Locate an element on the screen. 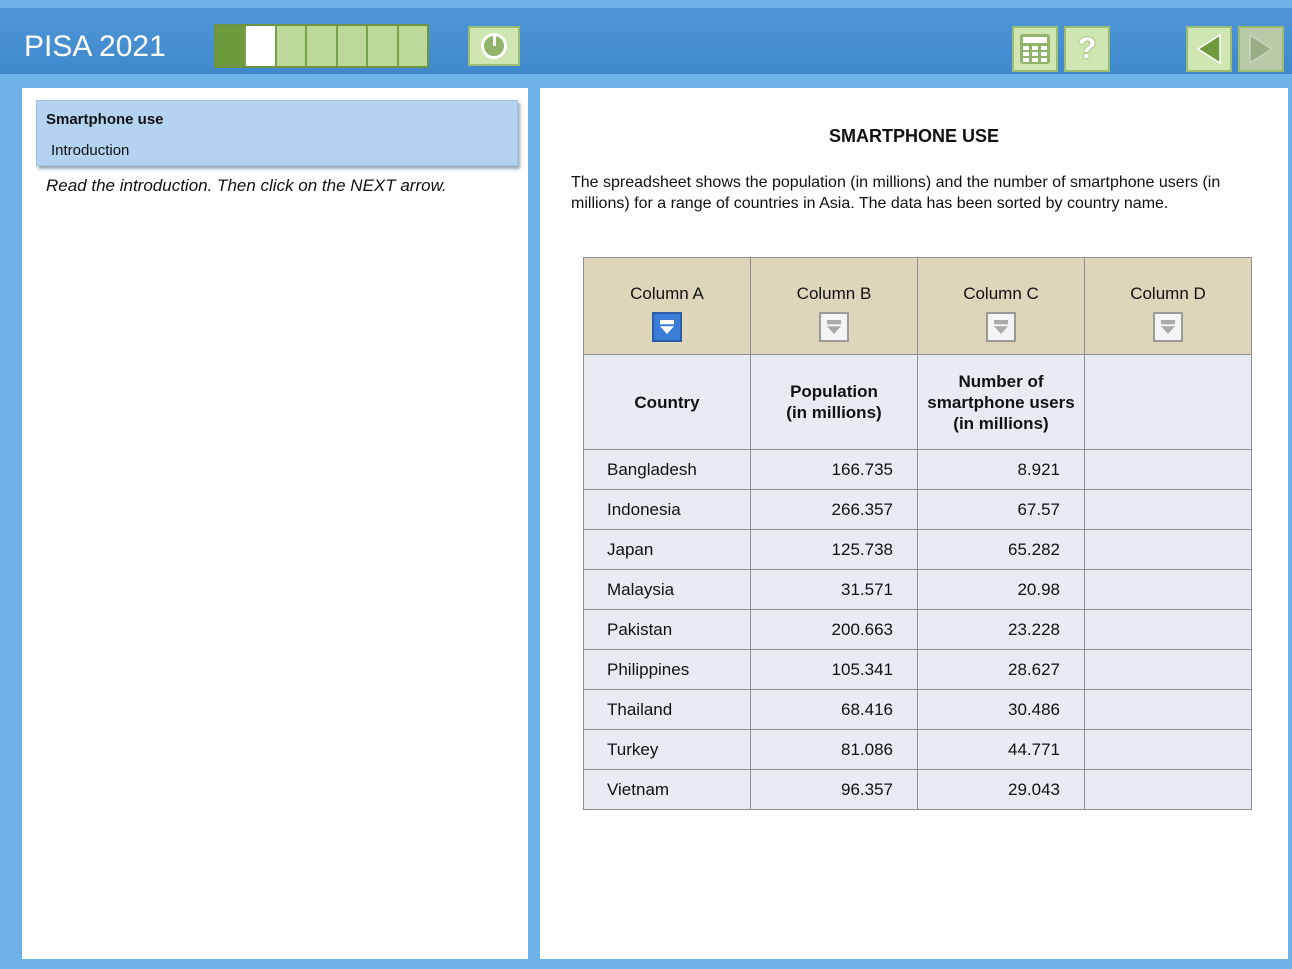 The width and height of the screenshot is (1292, 969). cell-population: 200.663 is located at coordinates (834, 629).